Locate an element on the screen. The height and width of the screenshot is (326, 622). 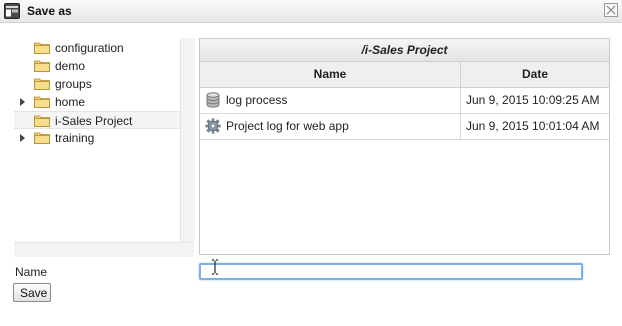
title-bar: Save as is located at coordinates (311, 11).